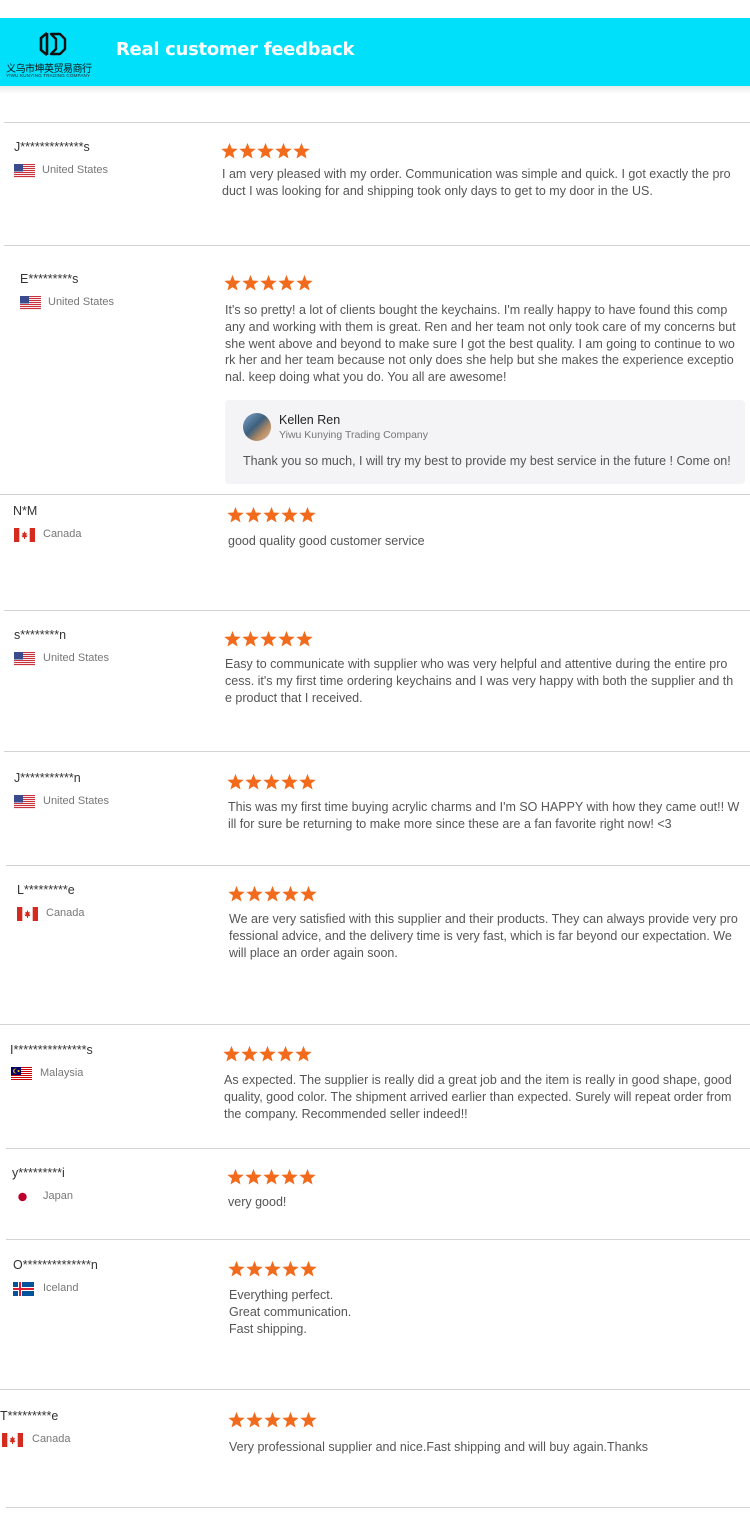 This screenshot has width=750, height=1532. What do you see at coordinates (48, 75) in the screenshot?
I see `logo-english-name: YIWU KUNYING TRADING COMPANY` at bounding box center [48, 75].